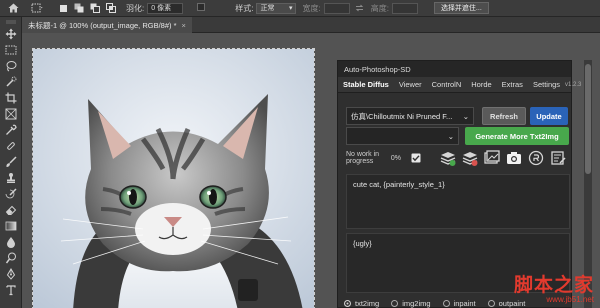  I want to click on tab-extras: Extras, so click(512, 85).